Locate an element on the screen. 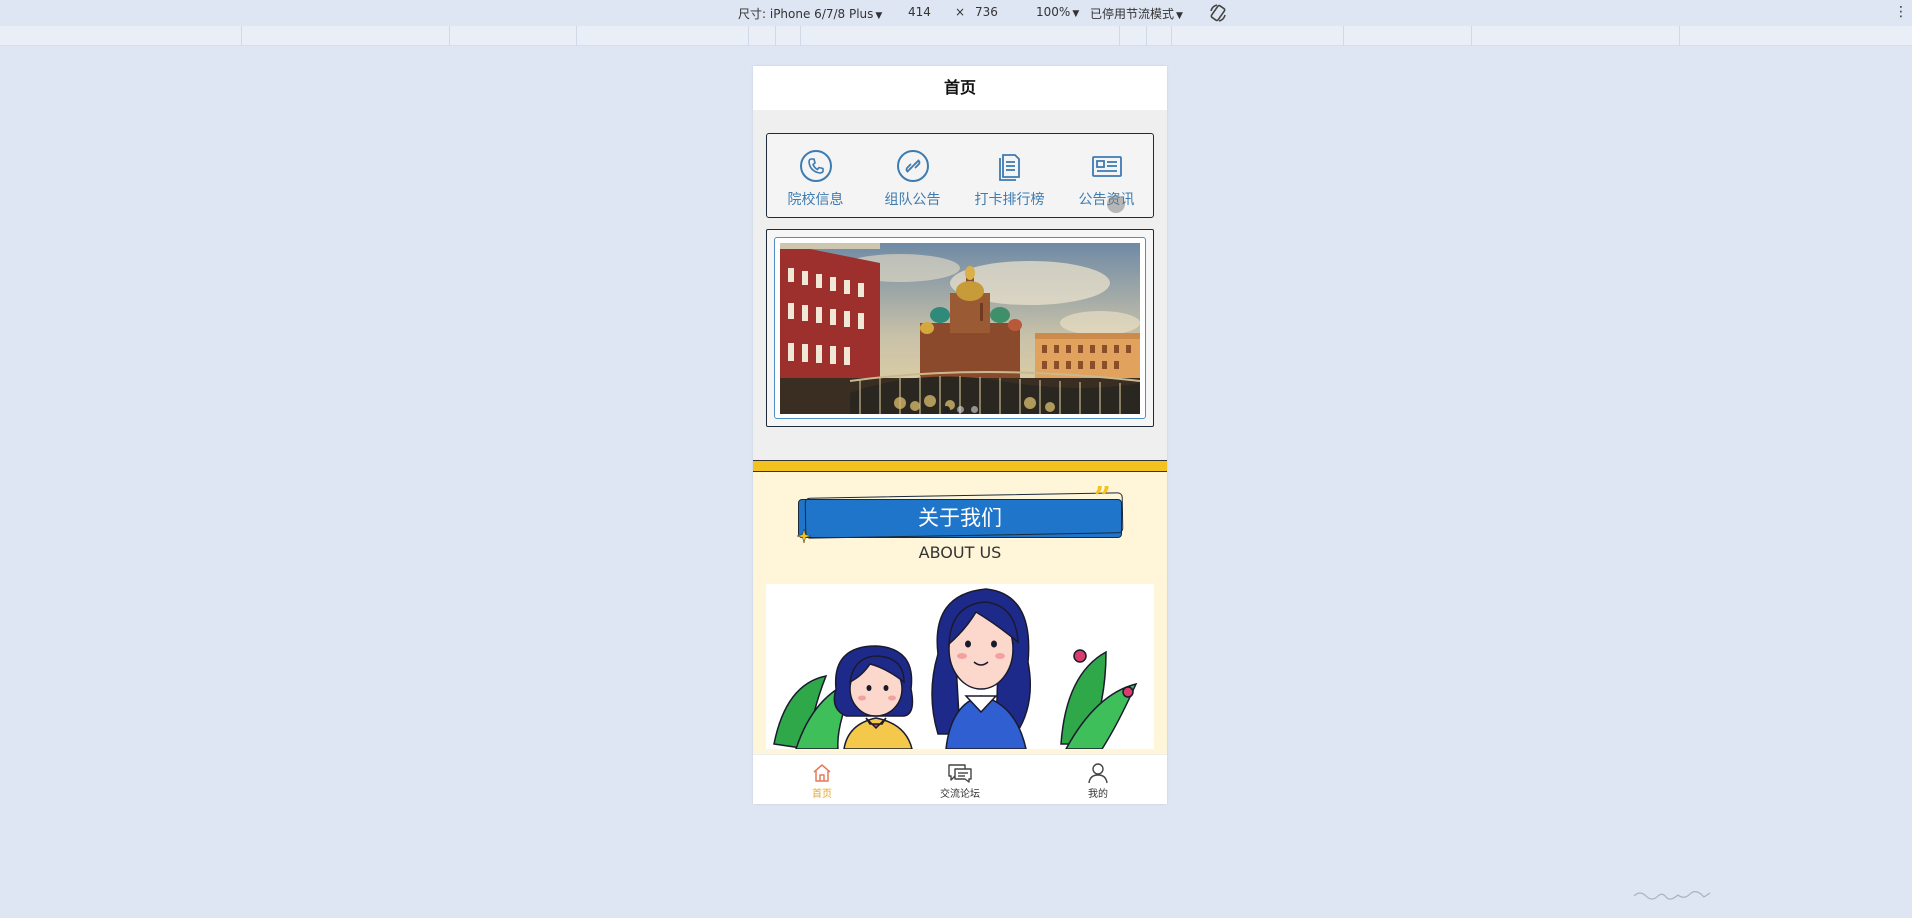  banner-inner-frame is located at coordinates (960, 328).